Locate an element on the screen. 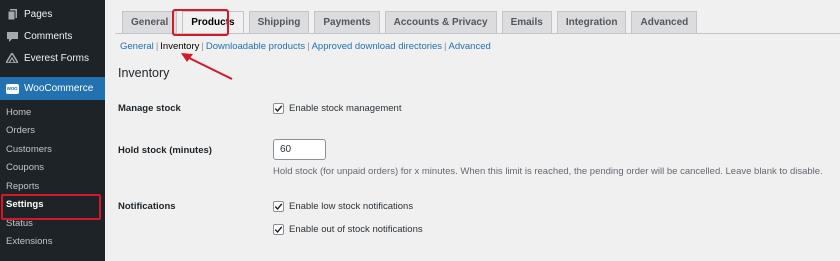  low-stock-checkbox is located at coordinates (278, 206).